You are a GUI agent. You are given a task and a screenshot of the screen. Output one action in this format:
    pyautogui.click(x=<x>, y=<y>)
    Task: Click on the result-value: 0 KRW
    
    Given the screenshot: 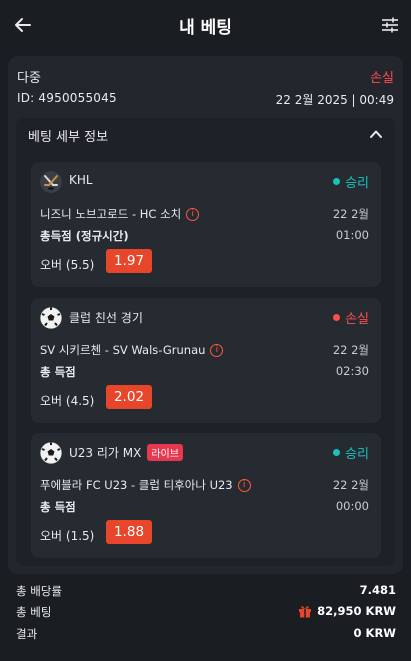 What is the action you would take?
    pyautogui.click(x=374, y=633)
    